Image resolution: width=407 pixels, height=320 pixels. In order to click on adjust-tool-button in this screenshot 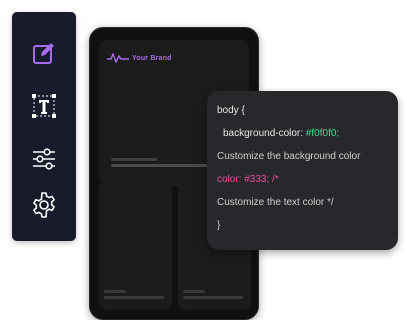, I will do `click(44, 159)`.